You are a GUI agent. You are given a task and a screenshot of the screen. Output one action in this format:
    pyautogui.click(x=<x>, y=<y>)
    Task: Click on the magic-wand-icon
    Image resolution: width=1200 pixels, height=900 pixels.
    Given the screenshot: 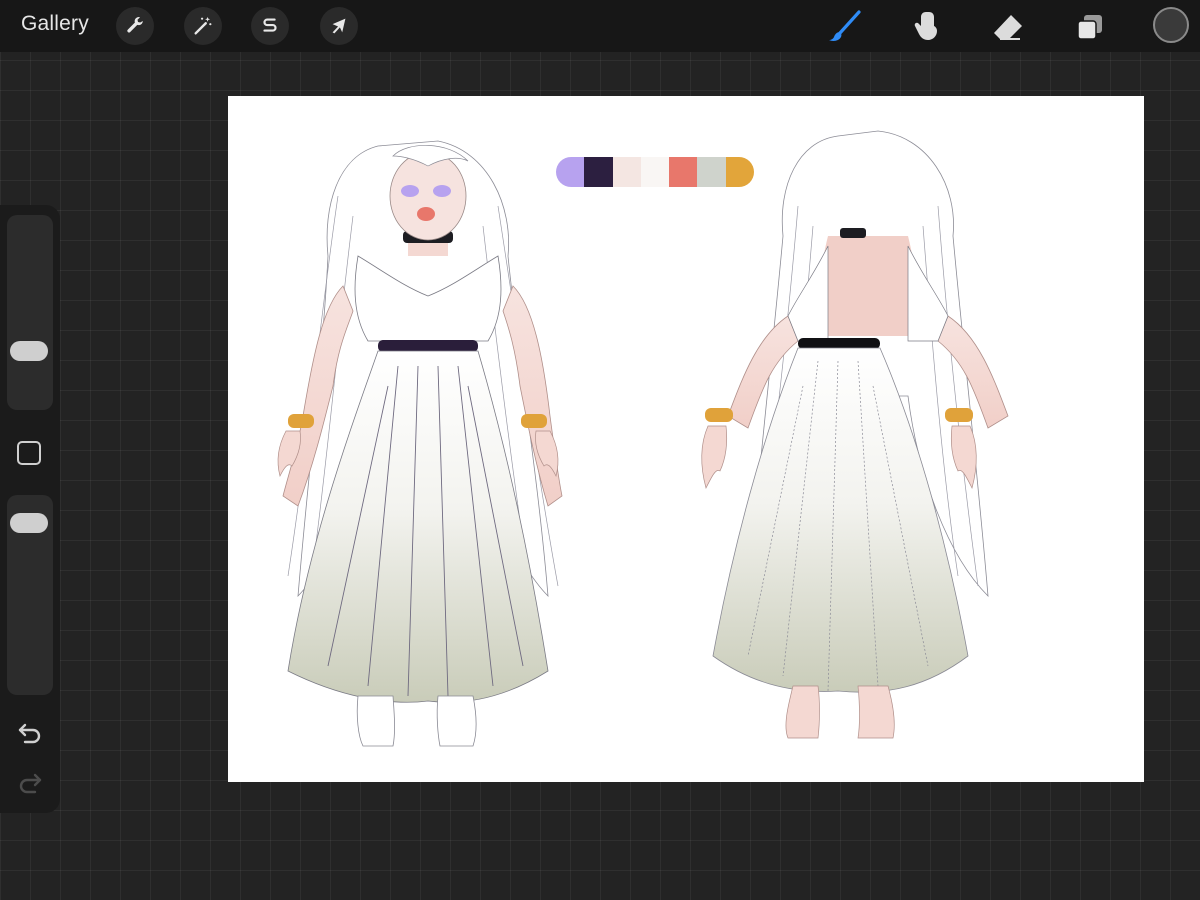 What is the action you would take?
    pyautogui.click(x=203, y=25)
    